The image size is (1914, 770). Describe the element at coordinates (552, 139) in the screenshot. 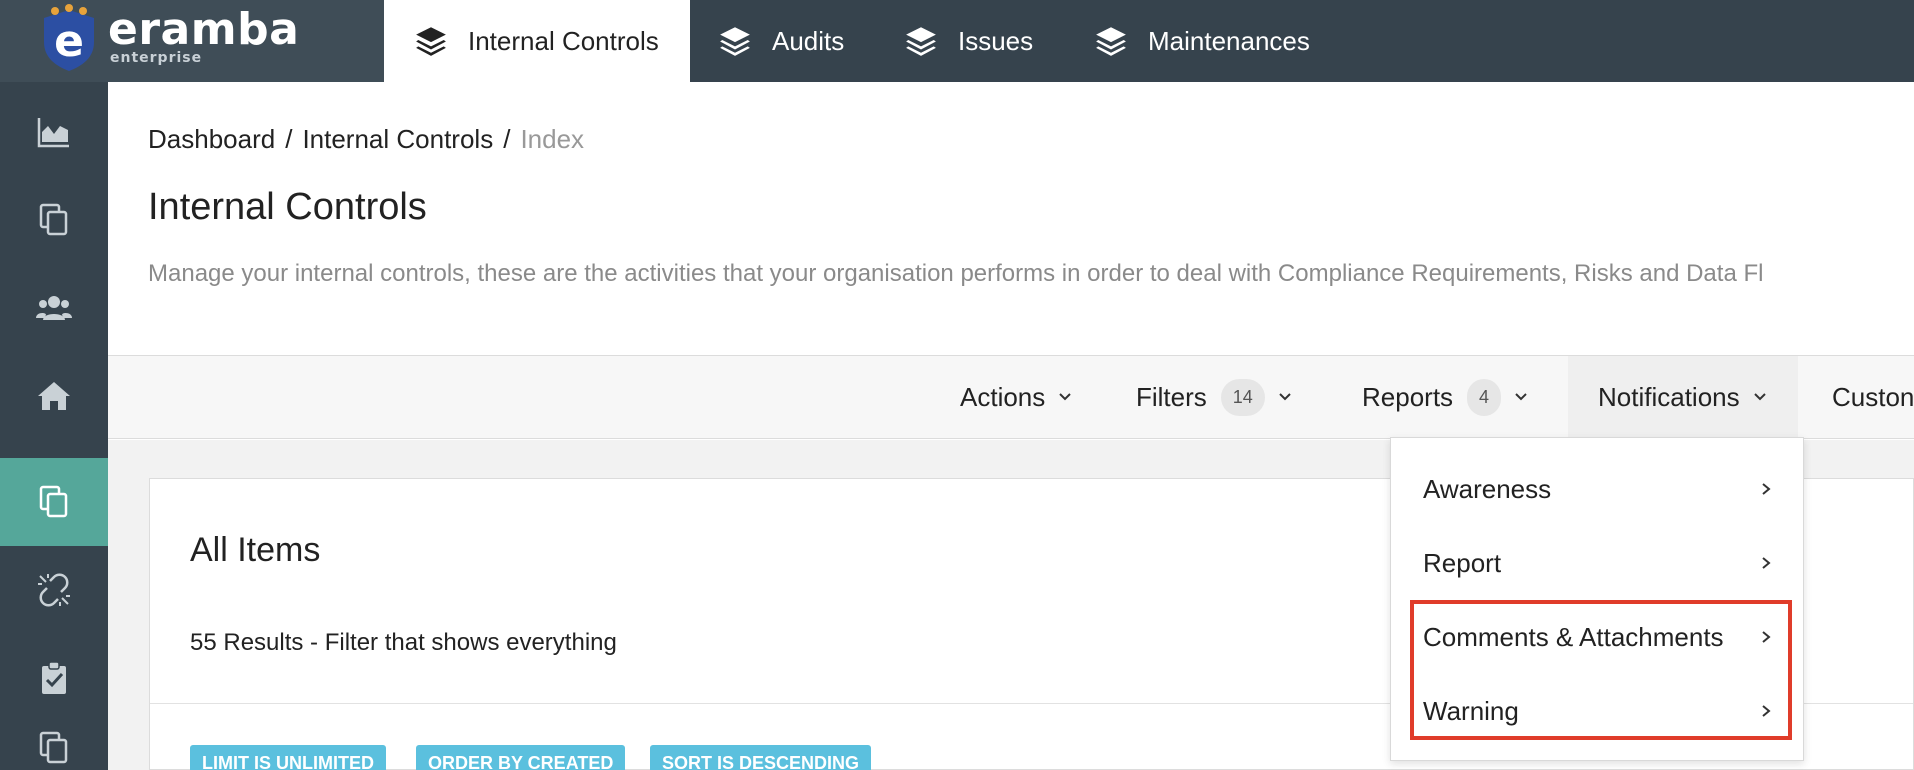

I see `breadcrumb-current: Index` at that location.